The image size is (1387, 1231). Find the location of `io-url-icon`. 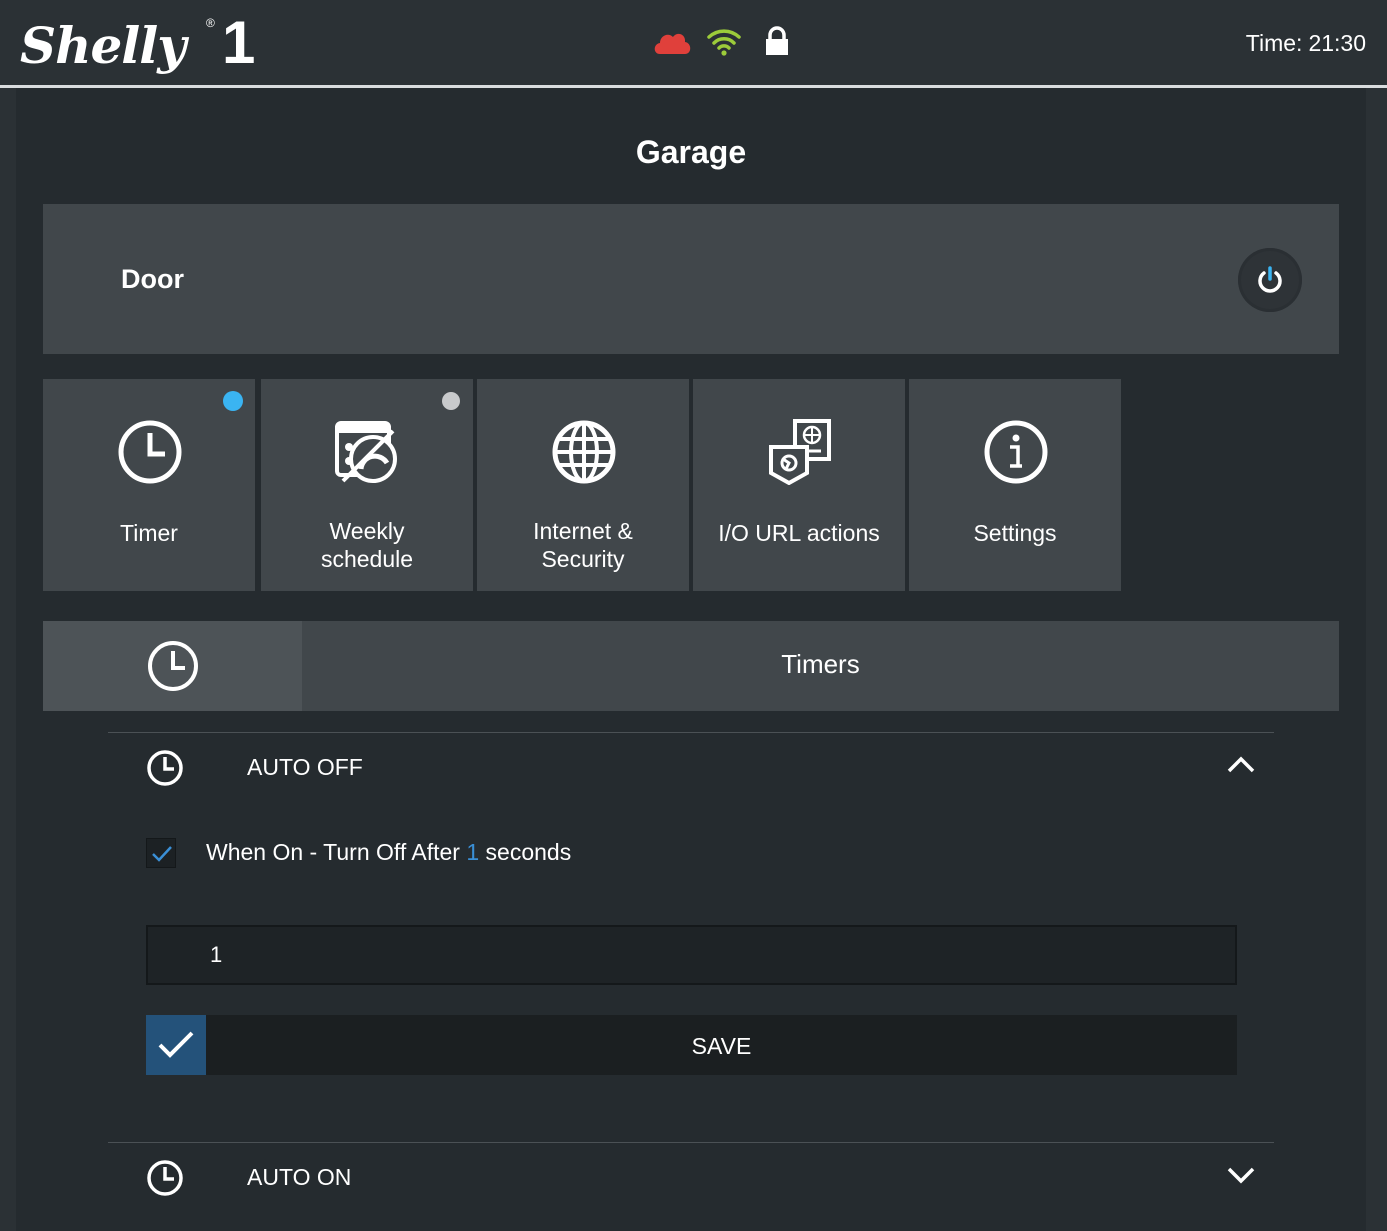

io-url-icon is located at coordinates (800, 452).